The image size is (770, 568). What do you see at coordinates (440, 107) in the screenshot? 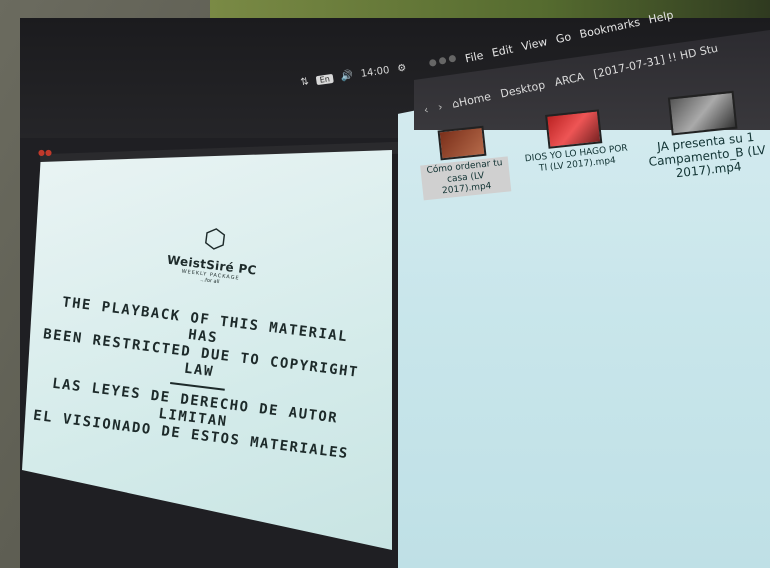
I see `forward-icon: ›` at bounding box center [440, 107].